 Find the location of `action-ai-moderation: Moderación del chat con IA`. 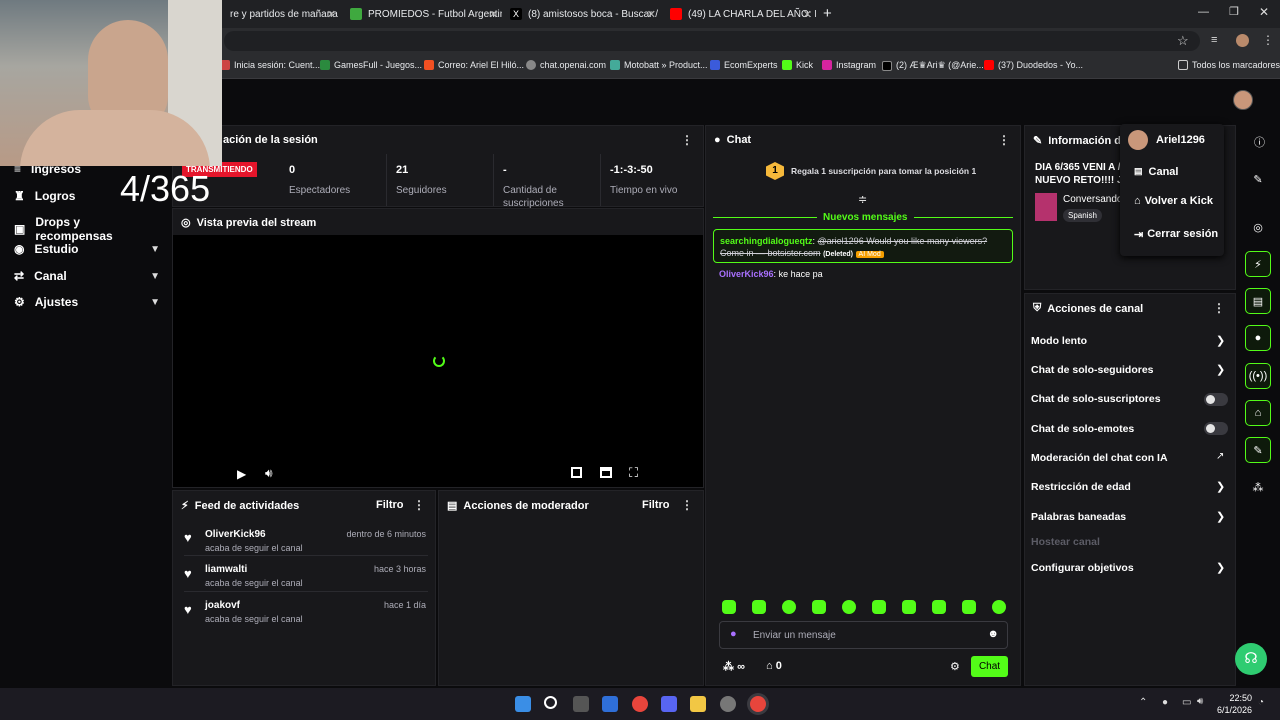

action-ai-moderation: Moderación del chat con IA is located at coordinates (1099, 458).